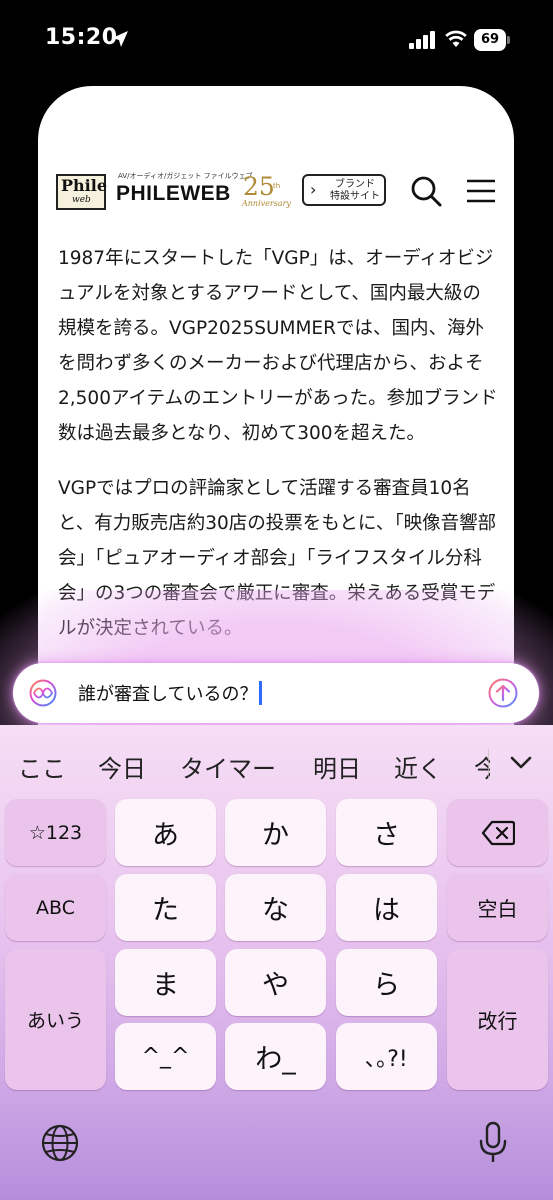 The image size is (553, 1200). I want to click on brand-site-label-line2: 特設サイト, so click(355, 196).